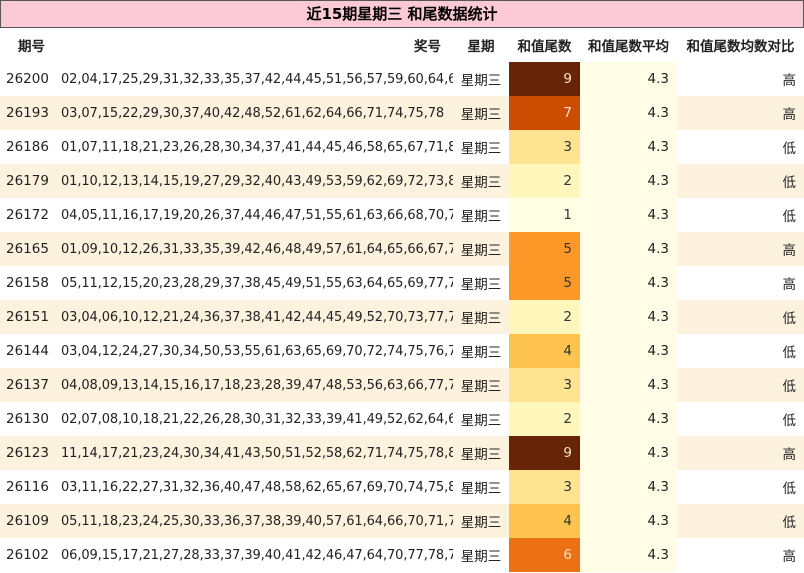  What do you see at coordinates (27, 317) in the screenshot?
I see `issue-cell: 26151` at bounding box center [27, 317].